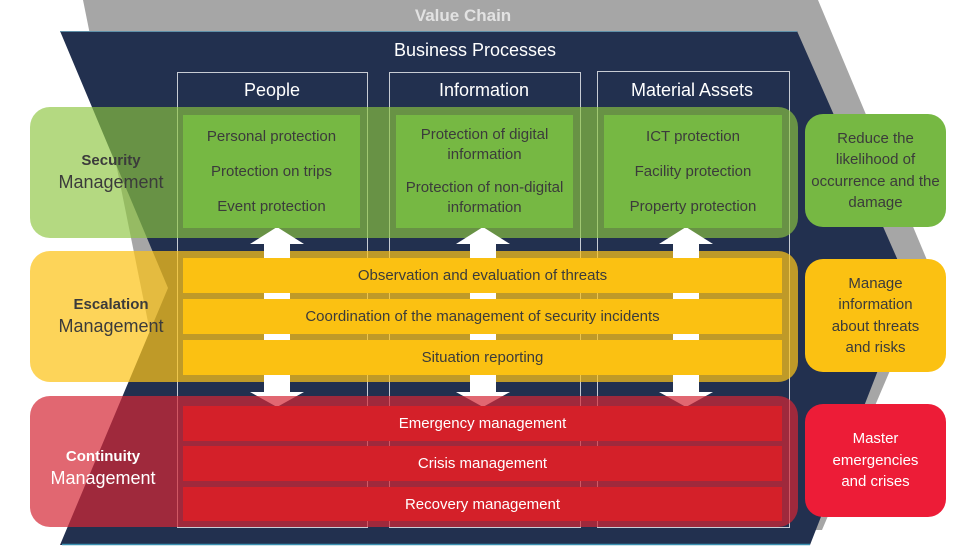  I want to click on continuity-management-label: Continuity Management, so click(103, 468).